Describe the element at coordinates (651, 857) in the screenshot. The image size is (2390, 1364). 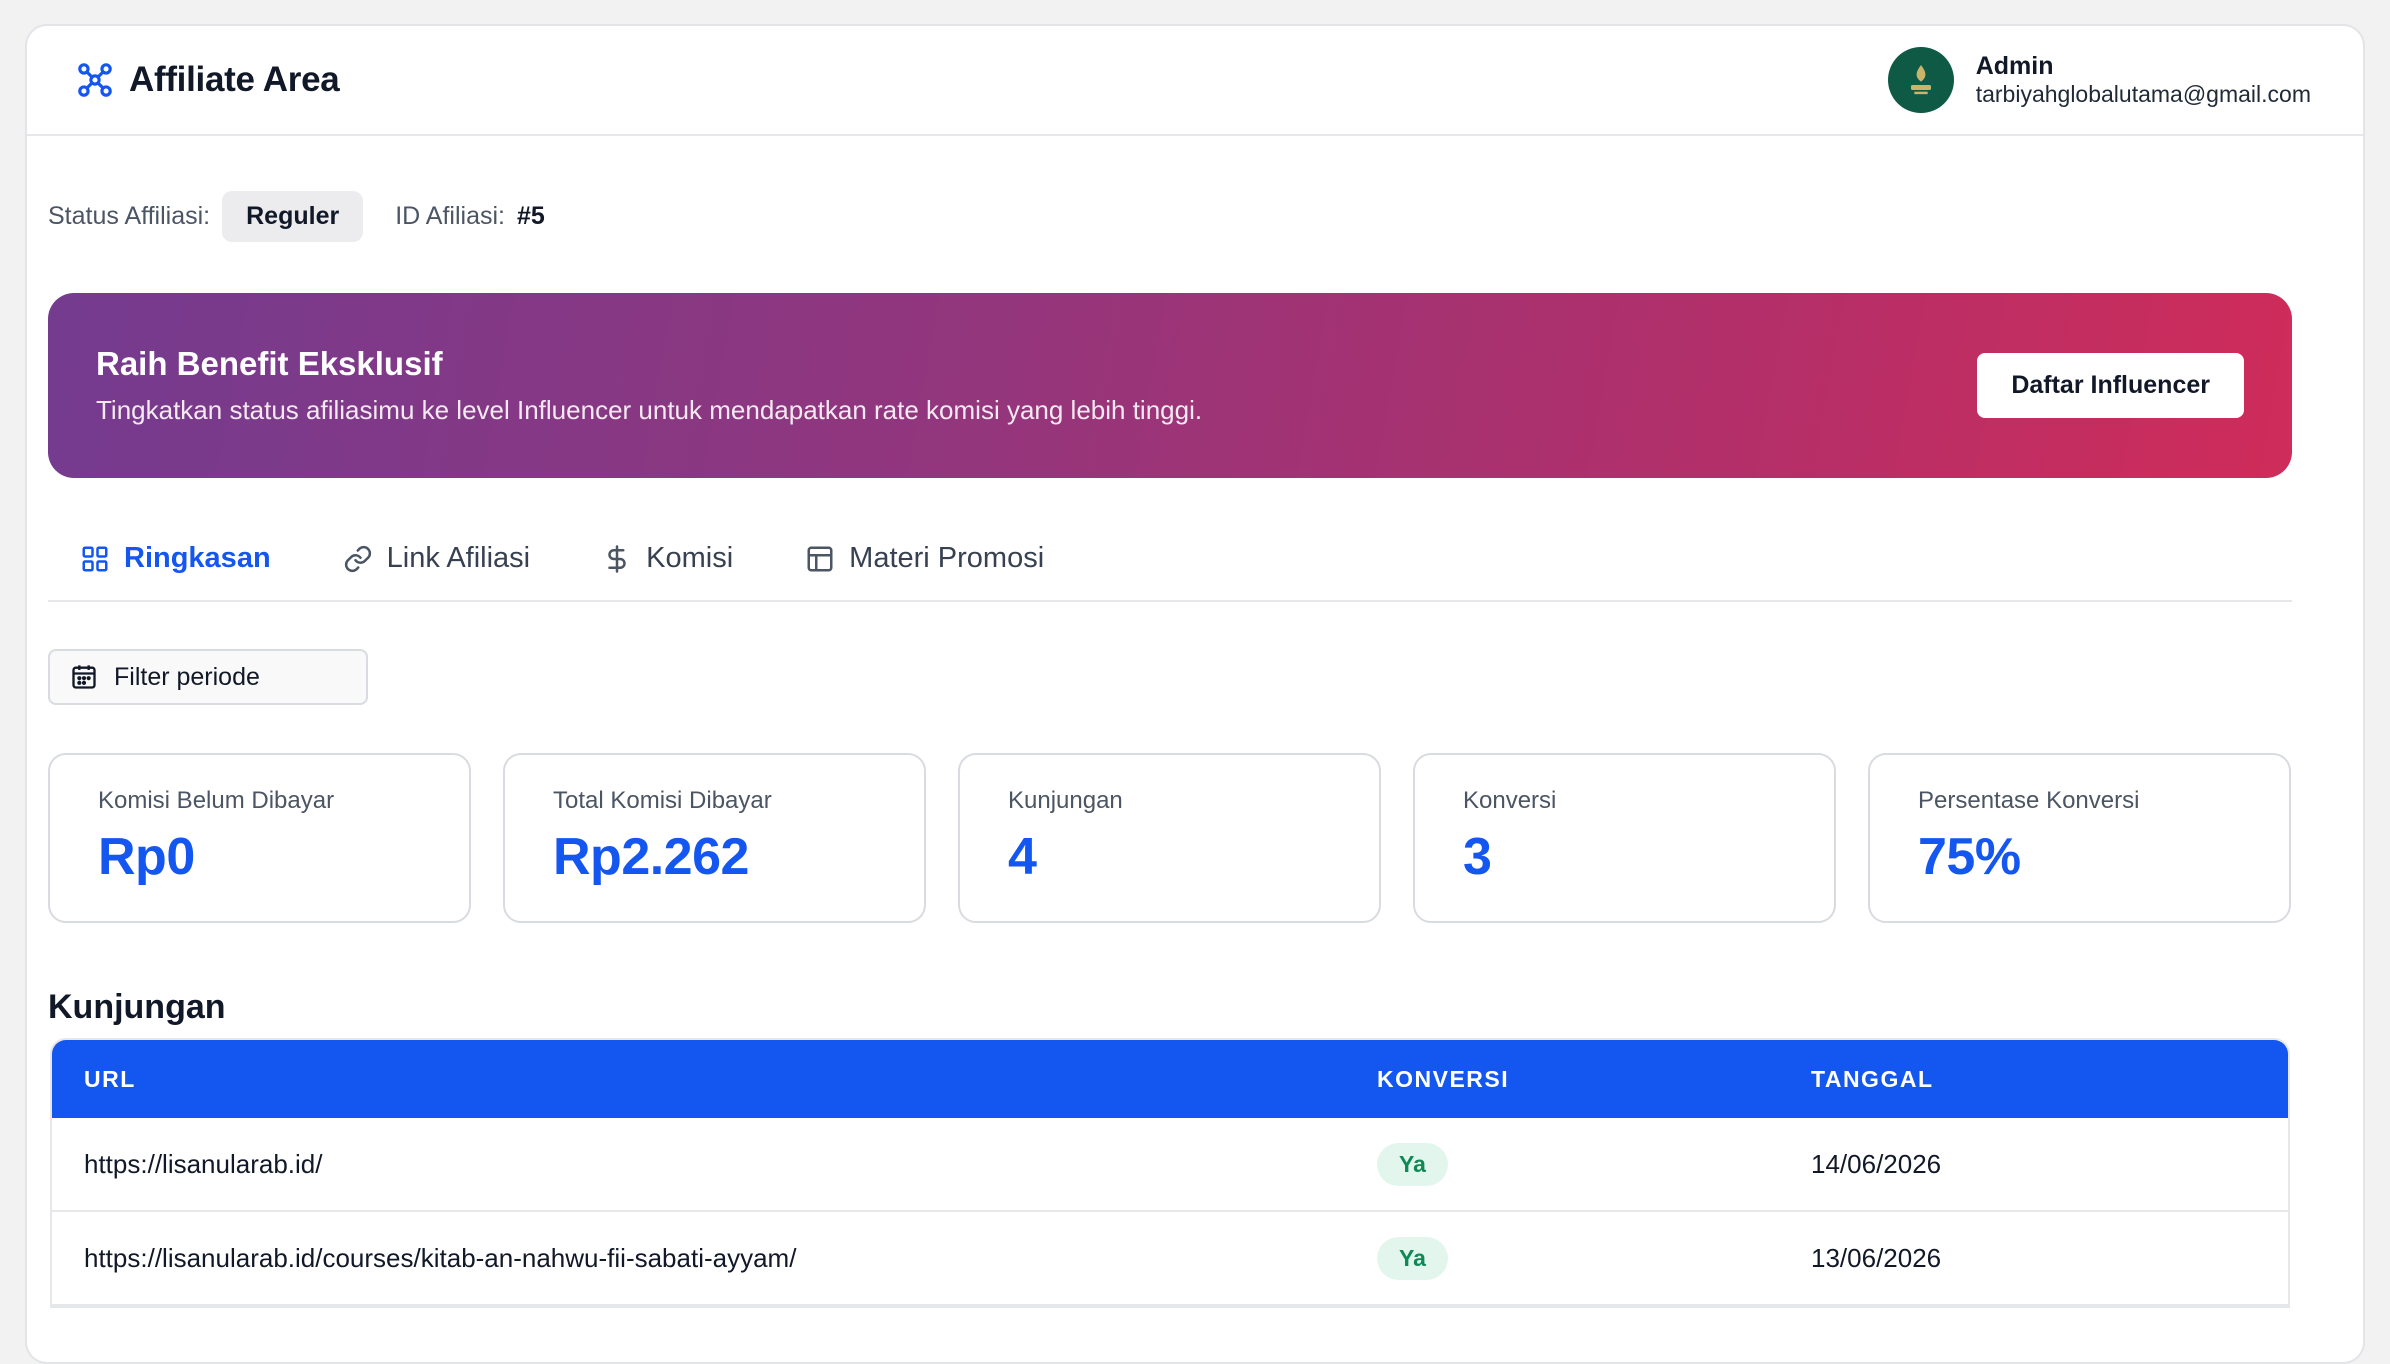
I see `stat-value: Rp2.262` at that location.